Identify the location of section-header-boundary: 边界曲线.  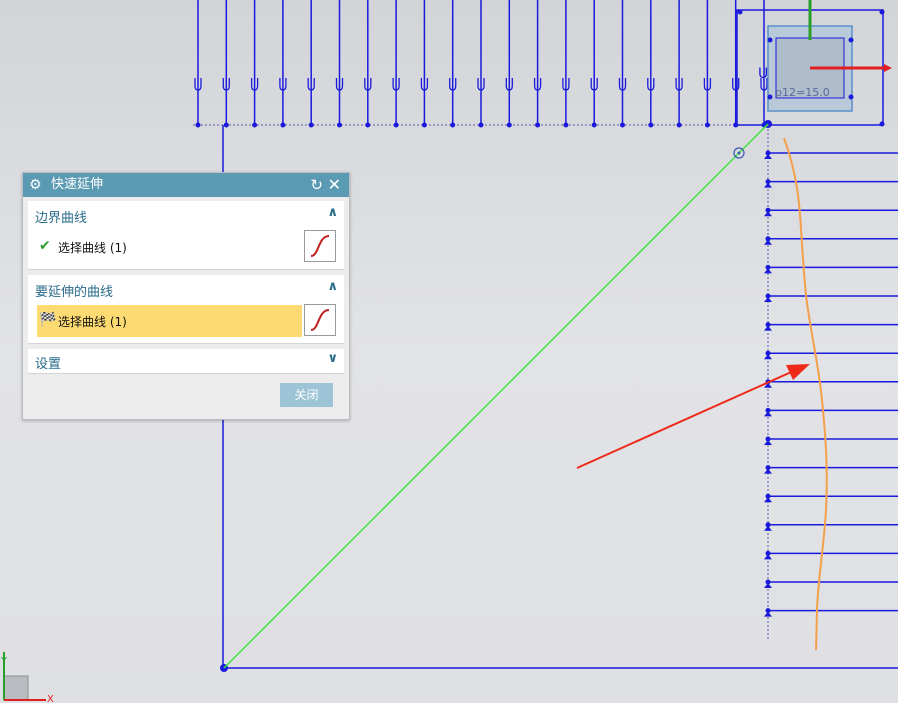
(61, 216).